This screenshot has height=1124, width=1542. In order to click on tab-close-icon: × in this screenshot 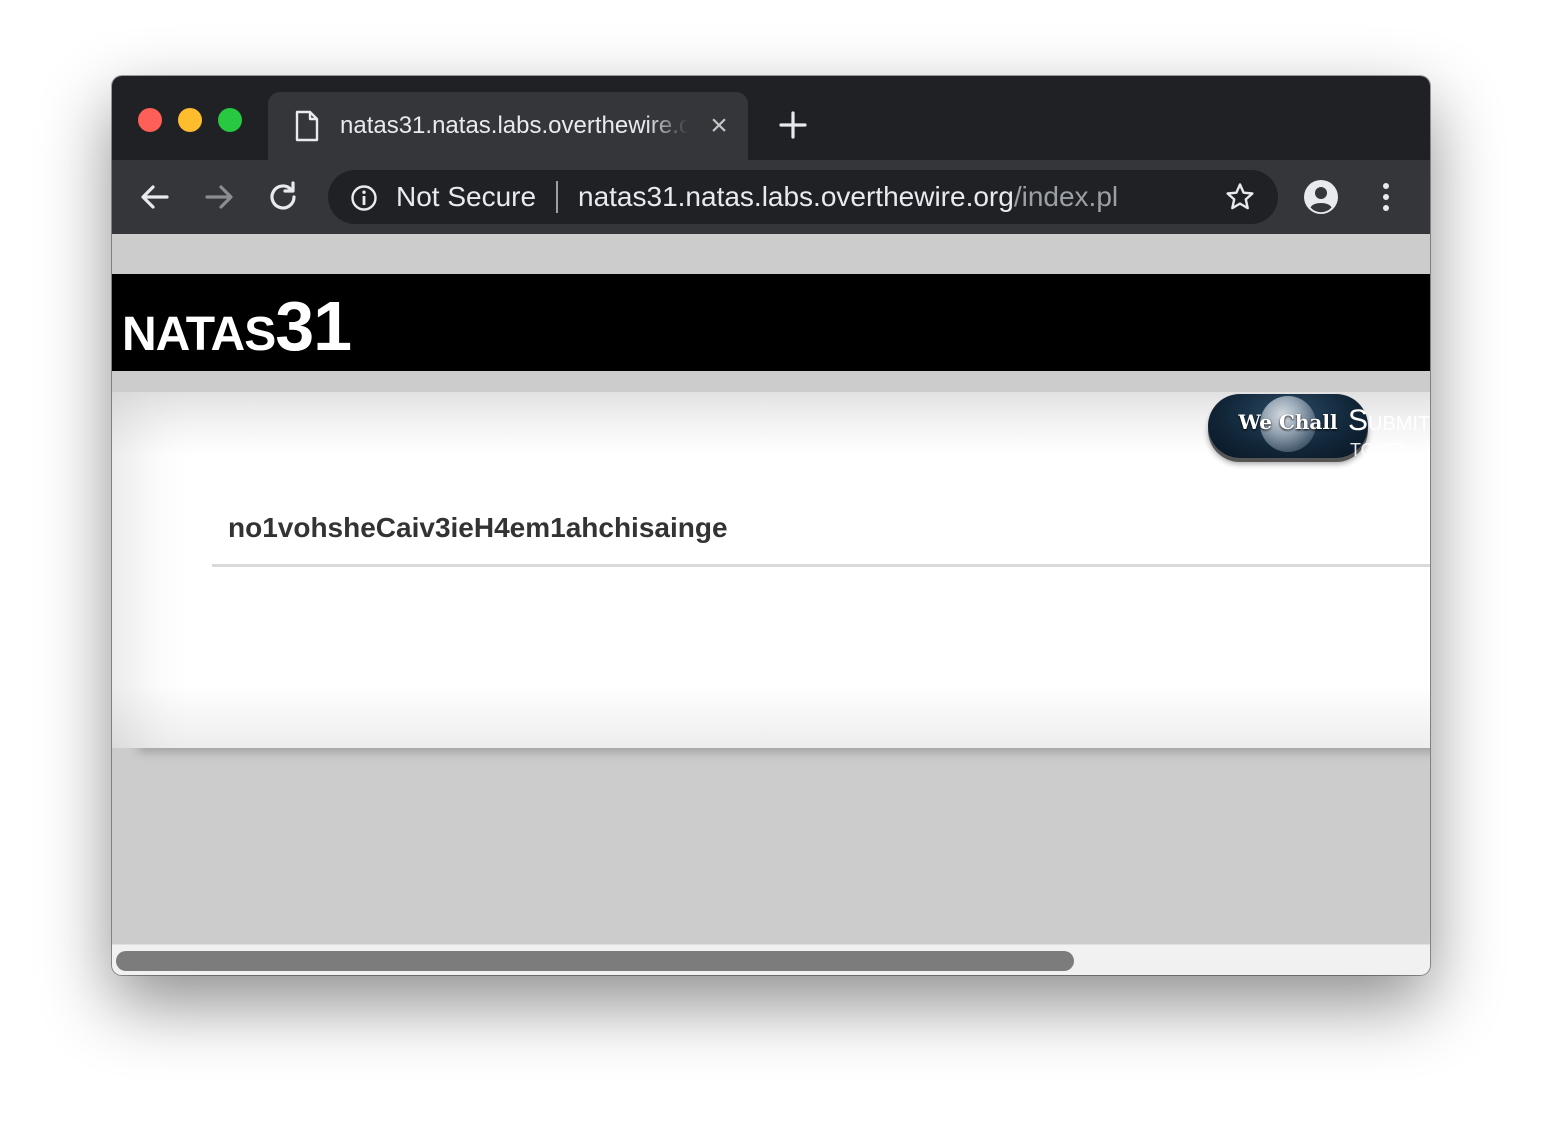, I will do `click(719, 126)`.